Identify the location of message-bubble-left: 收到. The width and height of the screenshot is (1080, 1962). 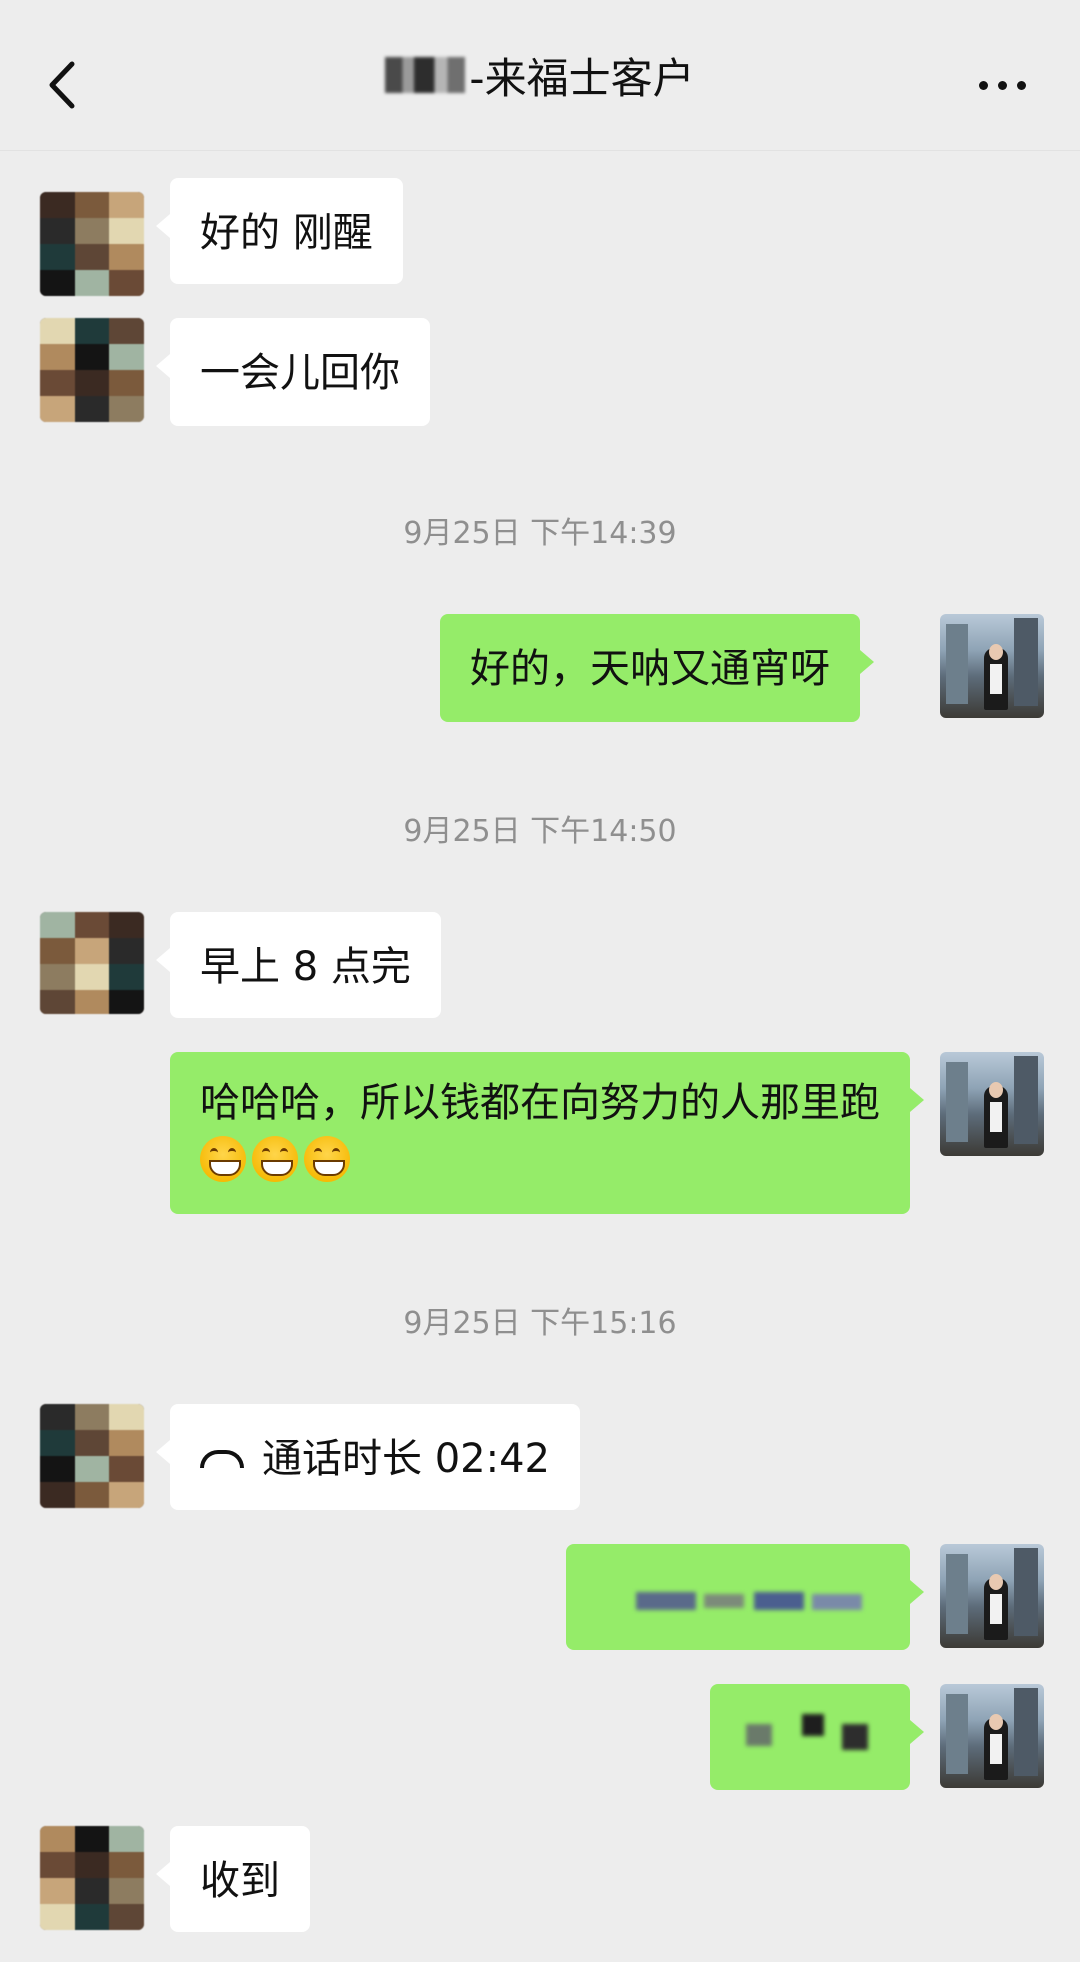
(233, 1879).